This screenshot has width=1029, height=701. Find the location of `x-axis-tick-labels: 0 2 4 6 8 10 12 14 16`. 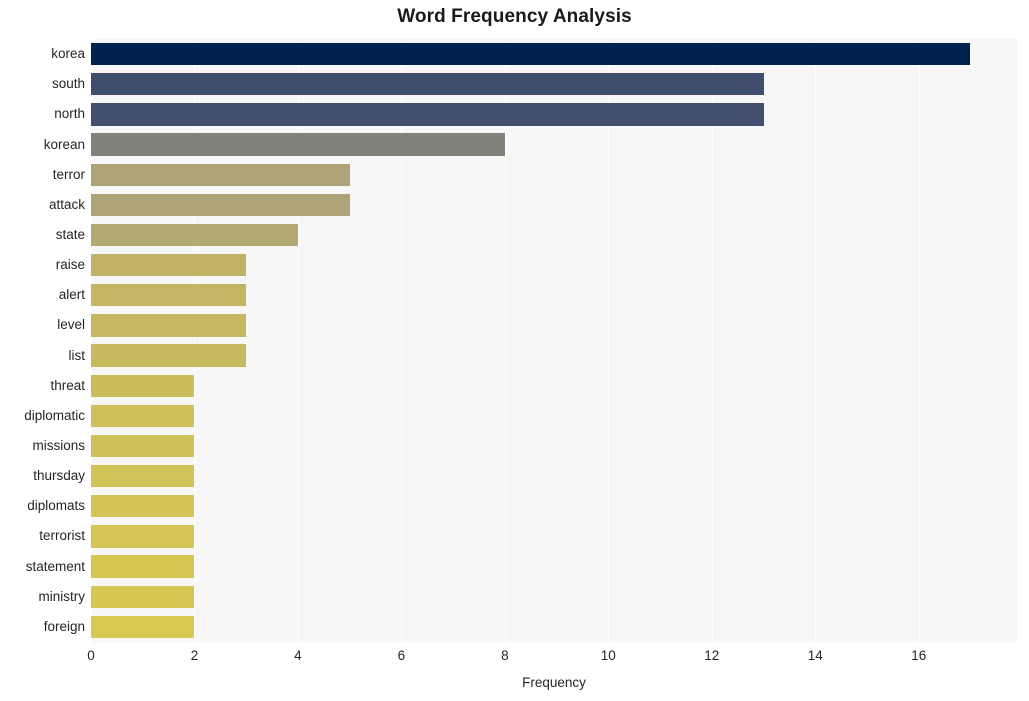

x-axis-tick-labels: 0 2 4 6 8 10 12 14 16 is located at coordinates (514, 659).